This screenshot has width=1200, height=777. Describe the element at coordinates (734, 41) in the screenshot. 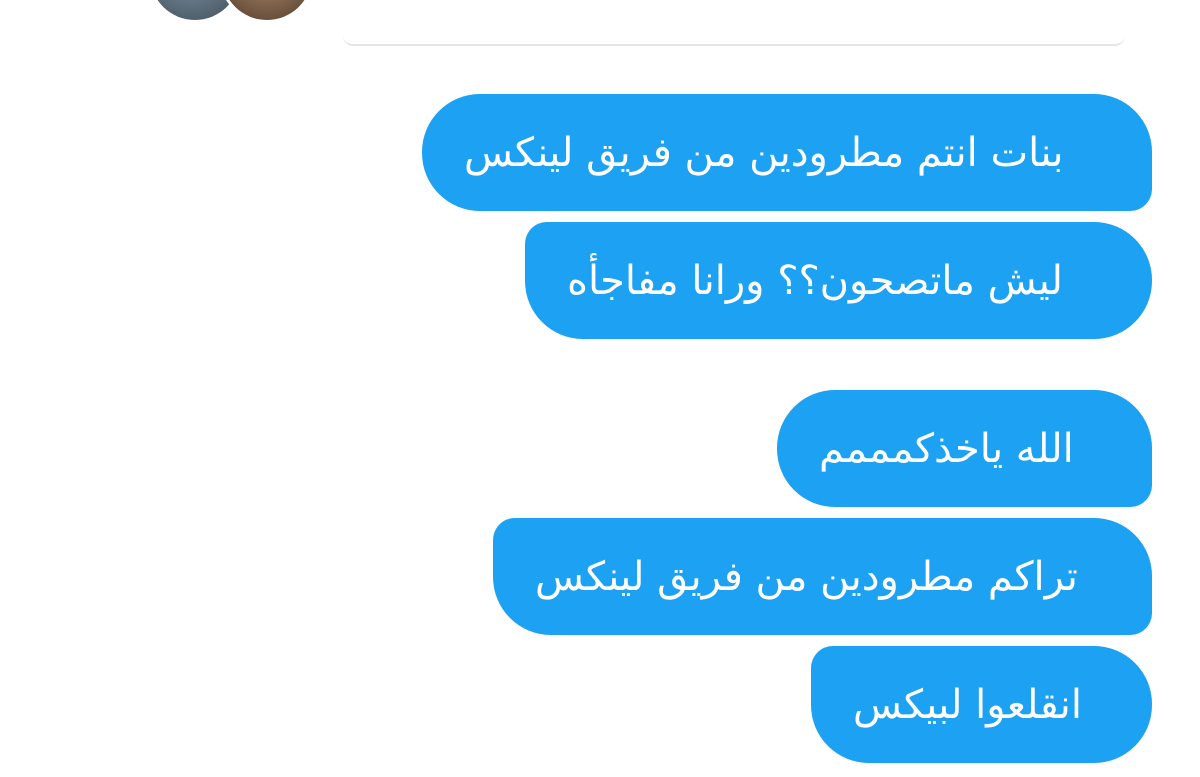

I see `header-divider` at that location.